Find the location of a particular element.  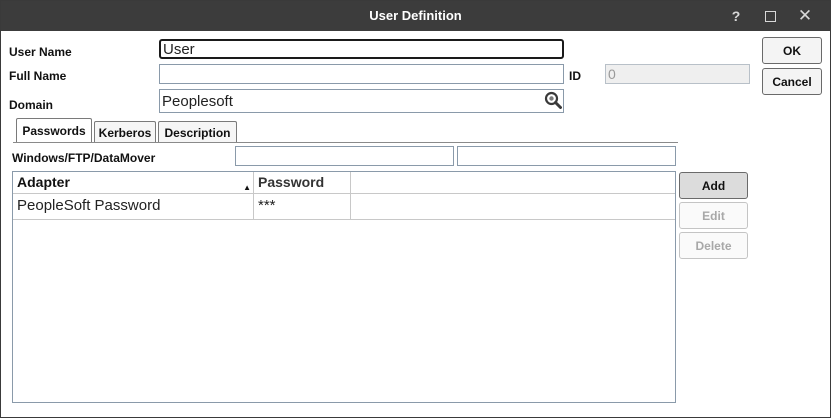

ok-button: OK is located at coordinates (792, 50).